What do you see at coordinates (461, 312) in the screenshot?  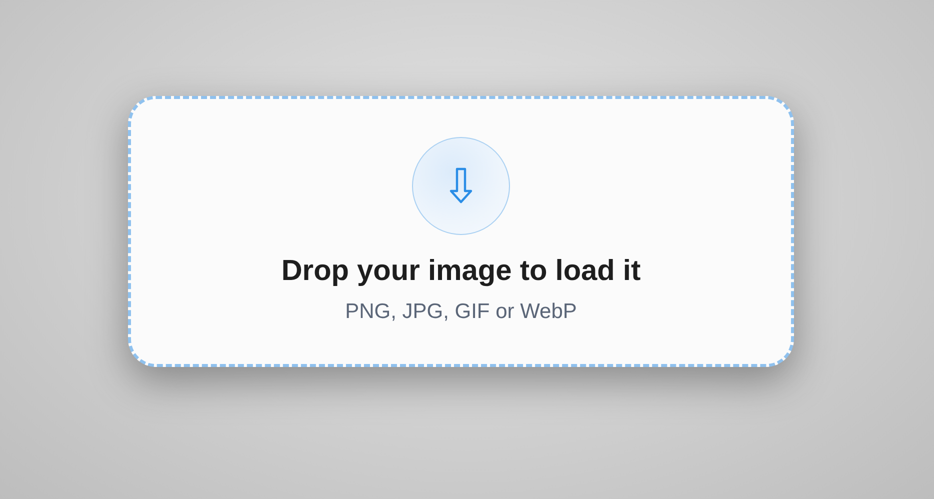 I see `format-hint: PNG, JPG, GIF or WebP` at bounding box center [461, 312].